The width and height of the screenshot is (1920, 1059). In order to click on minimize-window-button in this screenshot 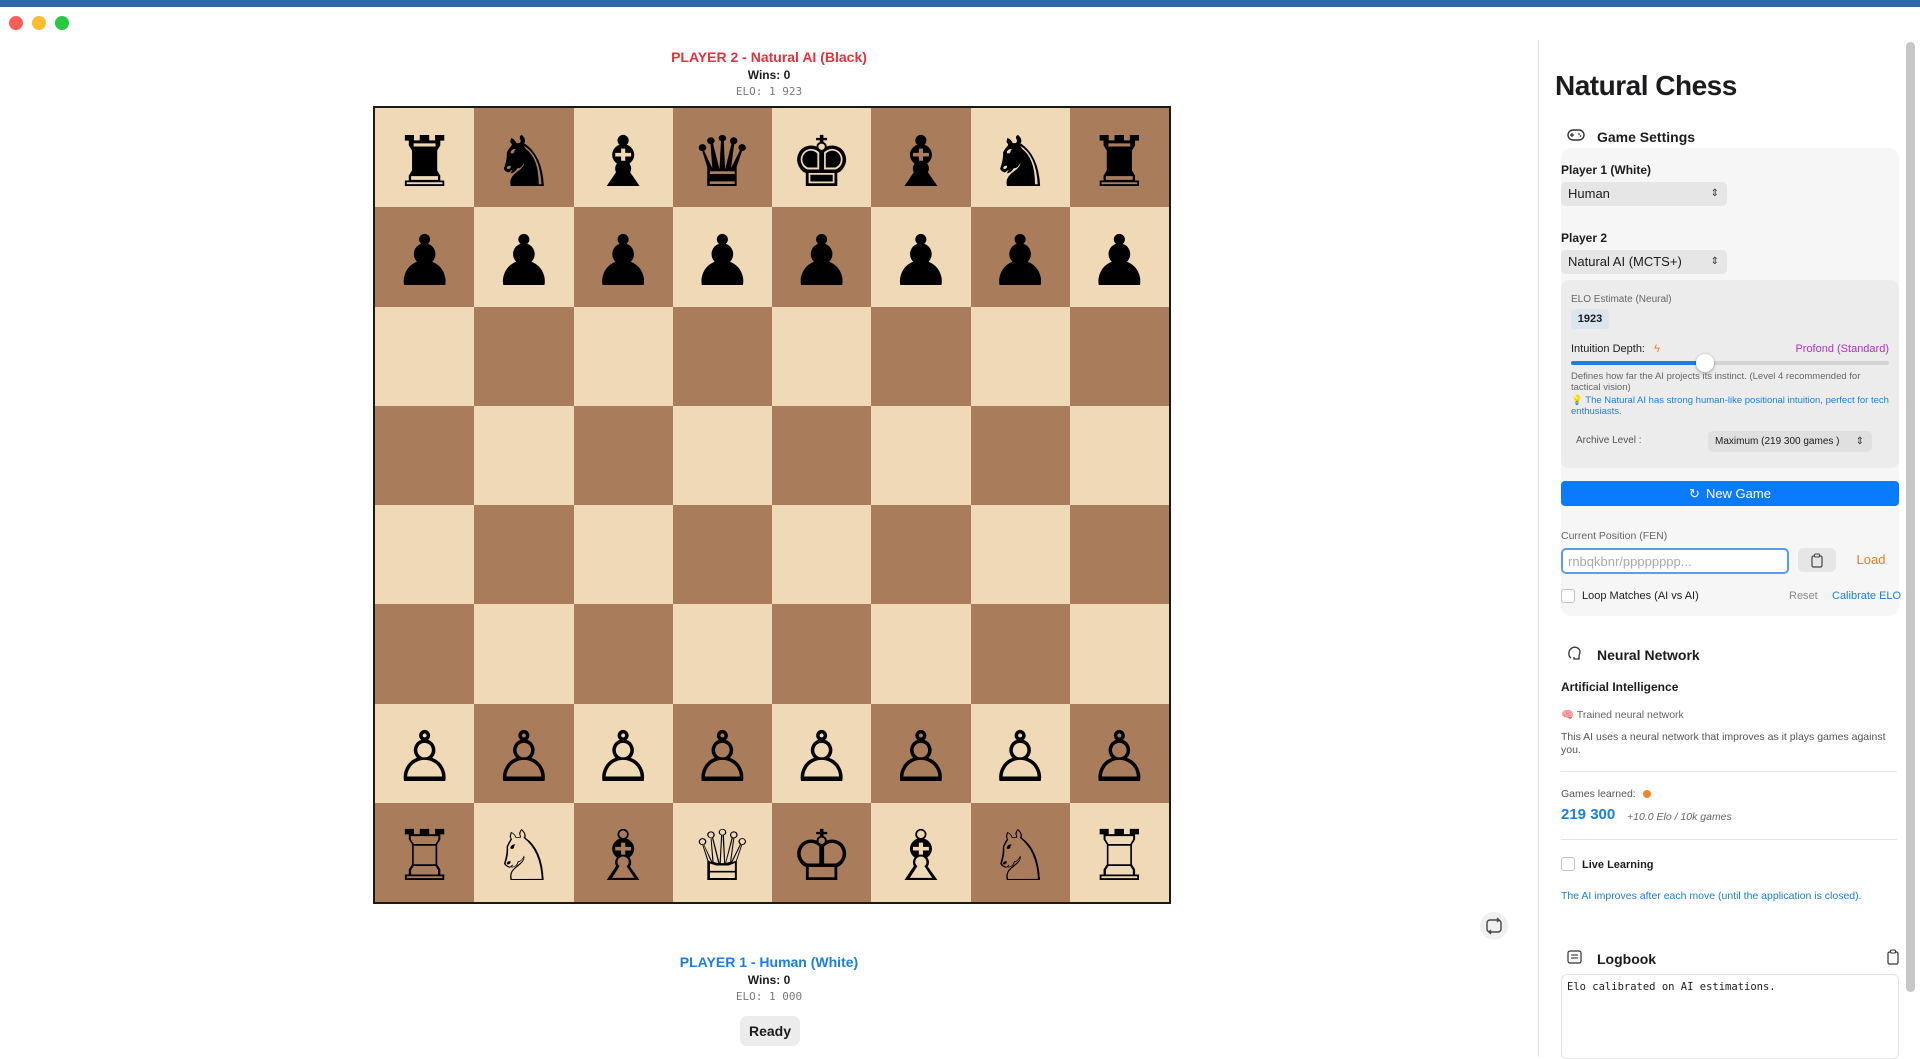, I will do `click(39, 23)`.